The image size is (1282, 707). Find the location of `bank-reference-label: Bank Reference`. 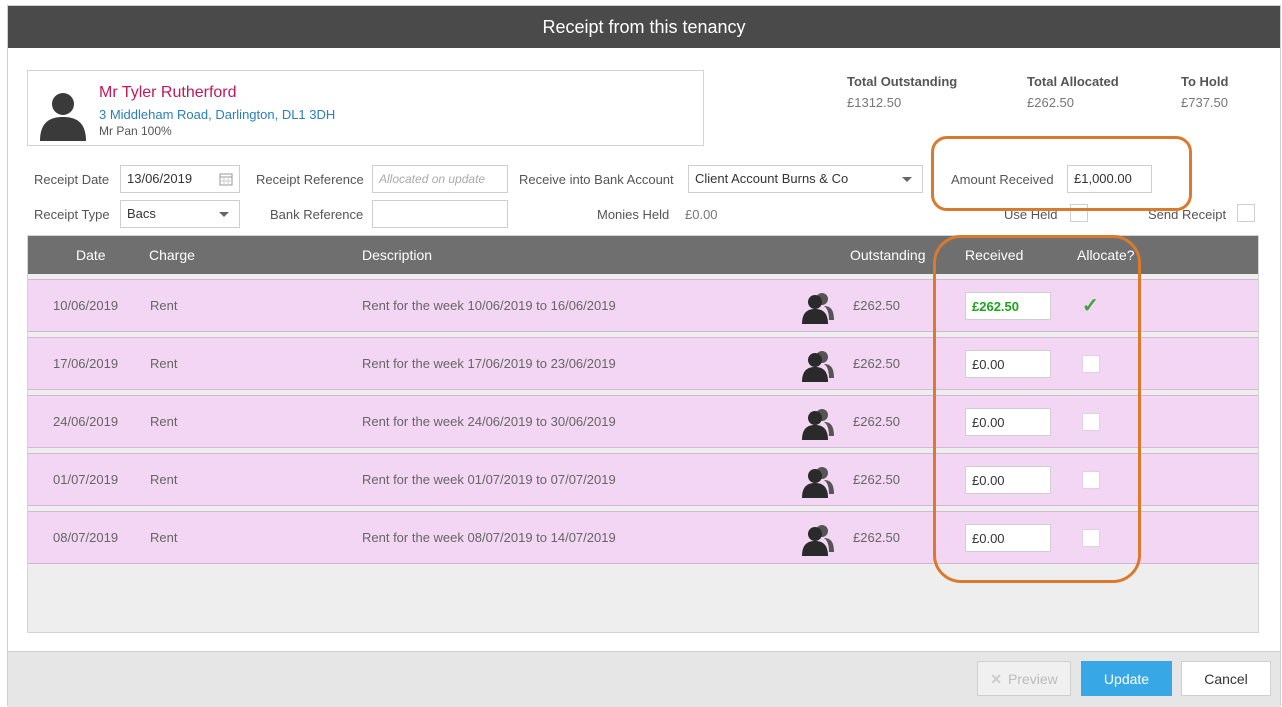

bank-reference-label: Bank Reference is located at coordinates (317, 214).